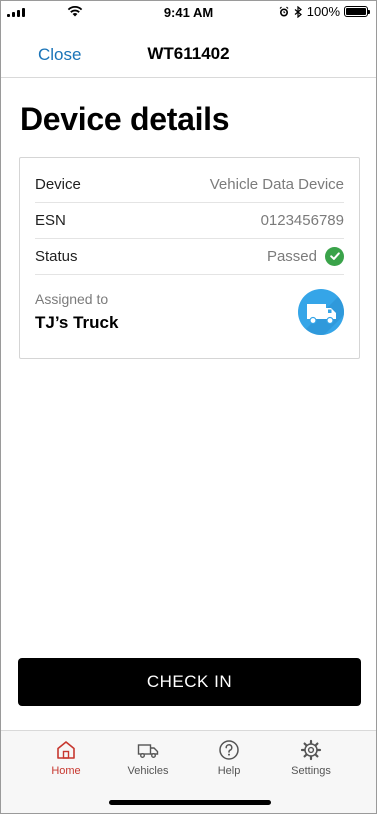 This screenshot has height=814, width=377. Describe the element at coordinates (189, 682) in the screenshot. I see `check-in-button: CHECK IN` at that location.